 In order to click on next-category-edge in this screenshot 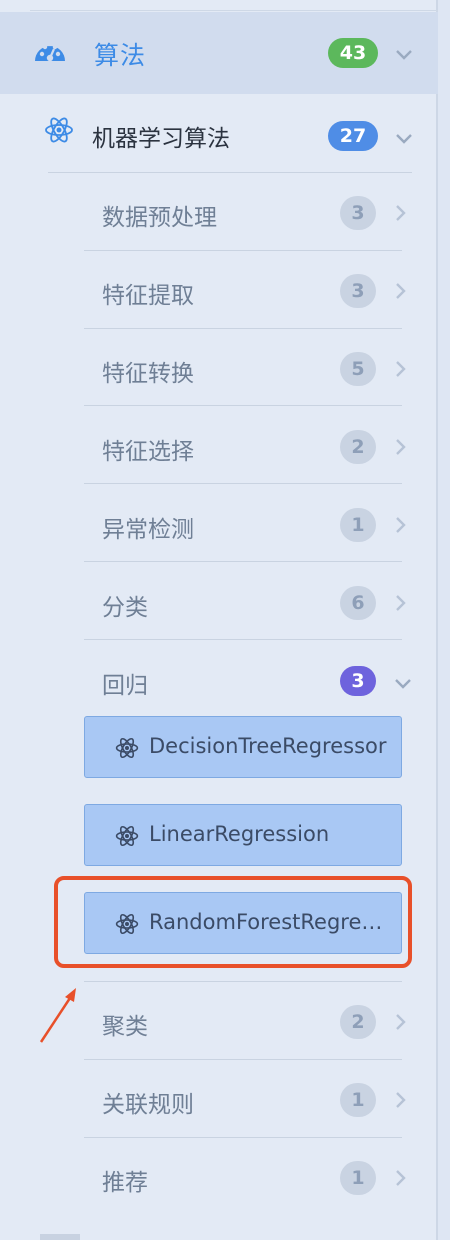, I will do `click(60, 1237)`.